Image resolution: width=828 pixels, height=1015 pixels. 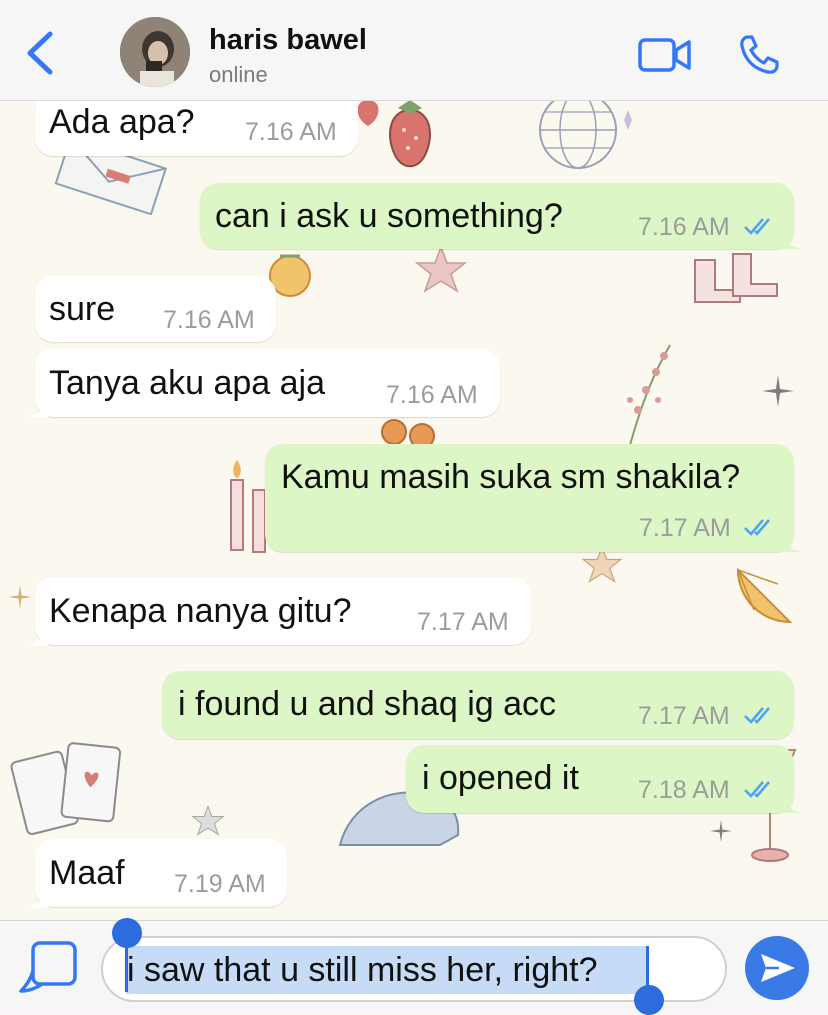 I want to click on chevron-left-icon, so click(x=40, y=53).